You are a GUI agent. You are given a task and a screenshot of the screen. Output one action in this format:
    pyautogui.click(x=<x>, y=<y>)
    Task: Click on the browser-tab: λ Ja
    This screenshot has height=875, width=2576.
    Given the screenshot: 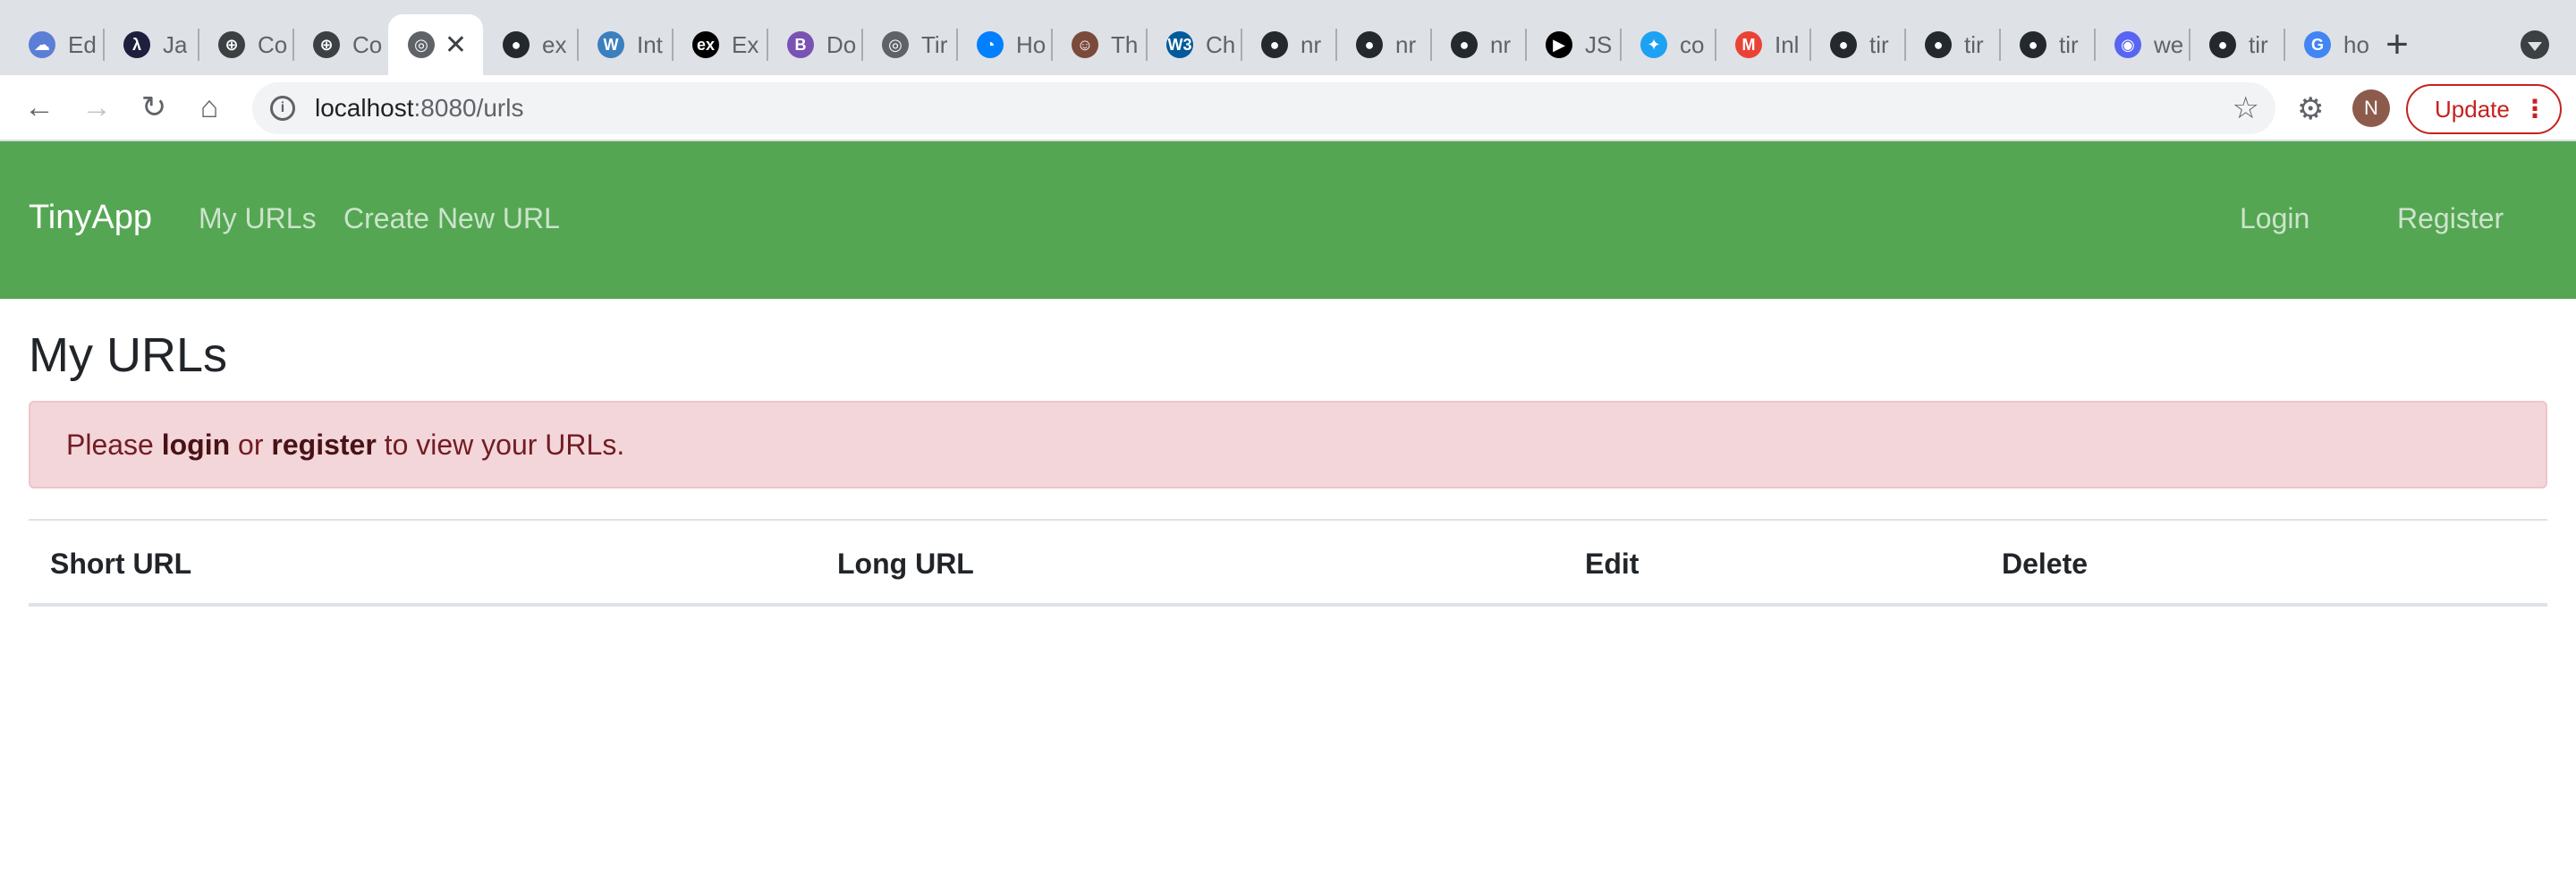 What is the action you would take?
    pyautogui.click(x=151, y=44)
    